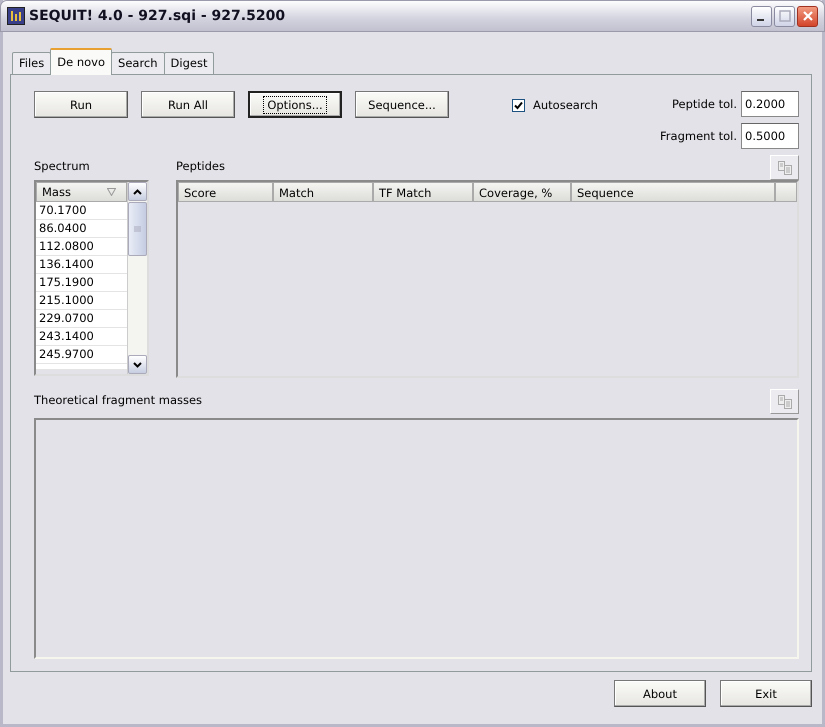  What do you see at coordinates (32, 63) in the screenshot?
I see `tab: Files` at bounding box center [32, 63].